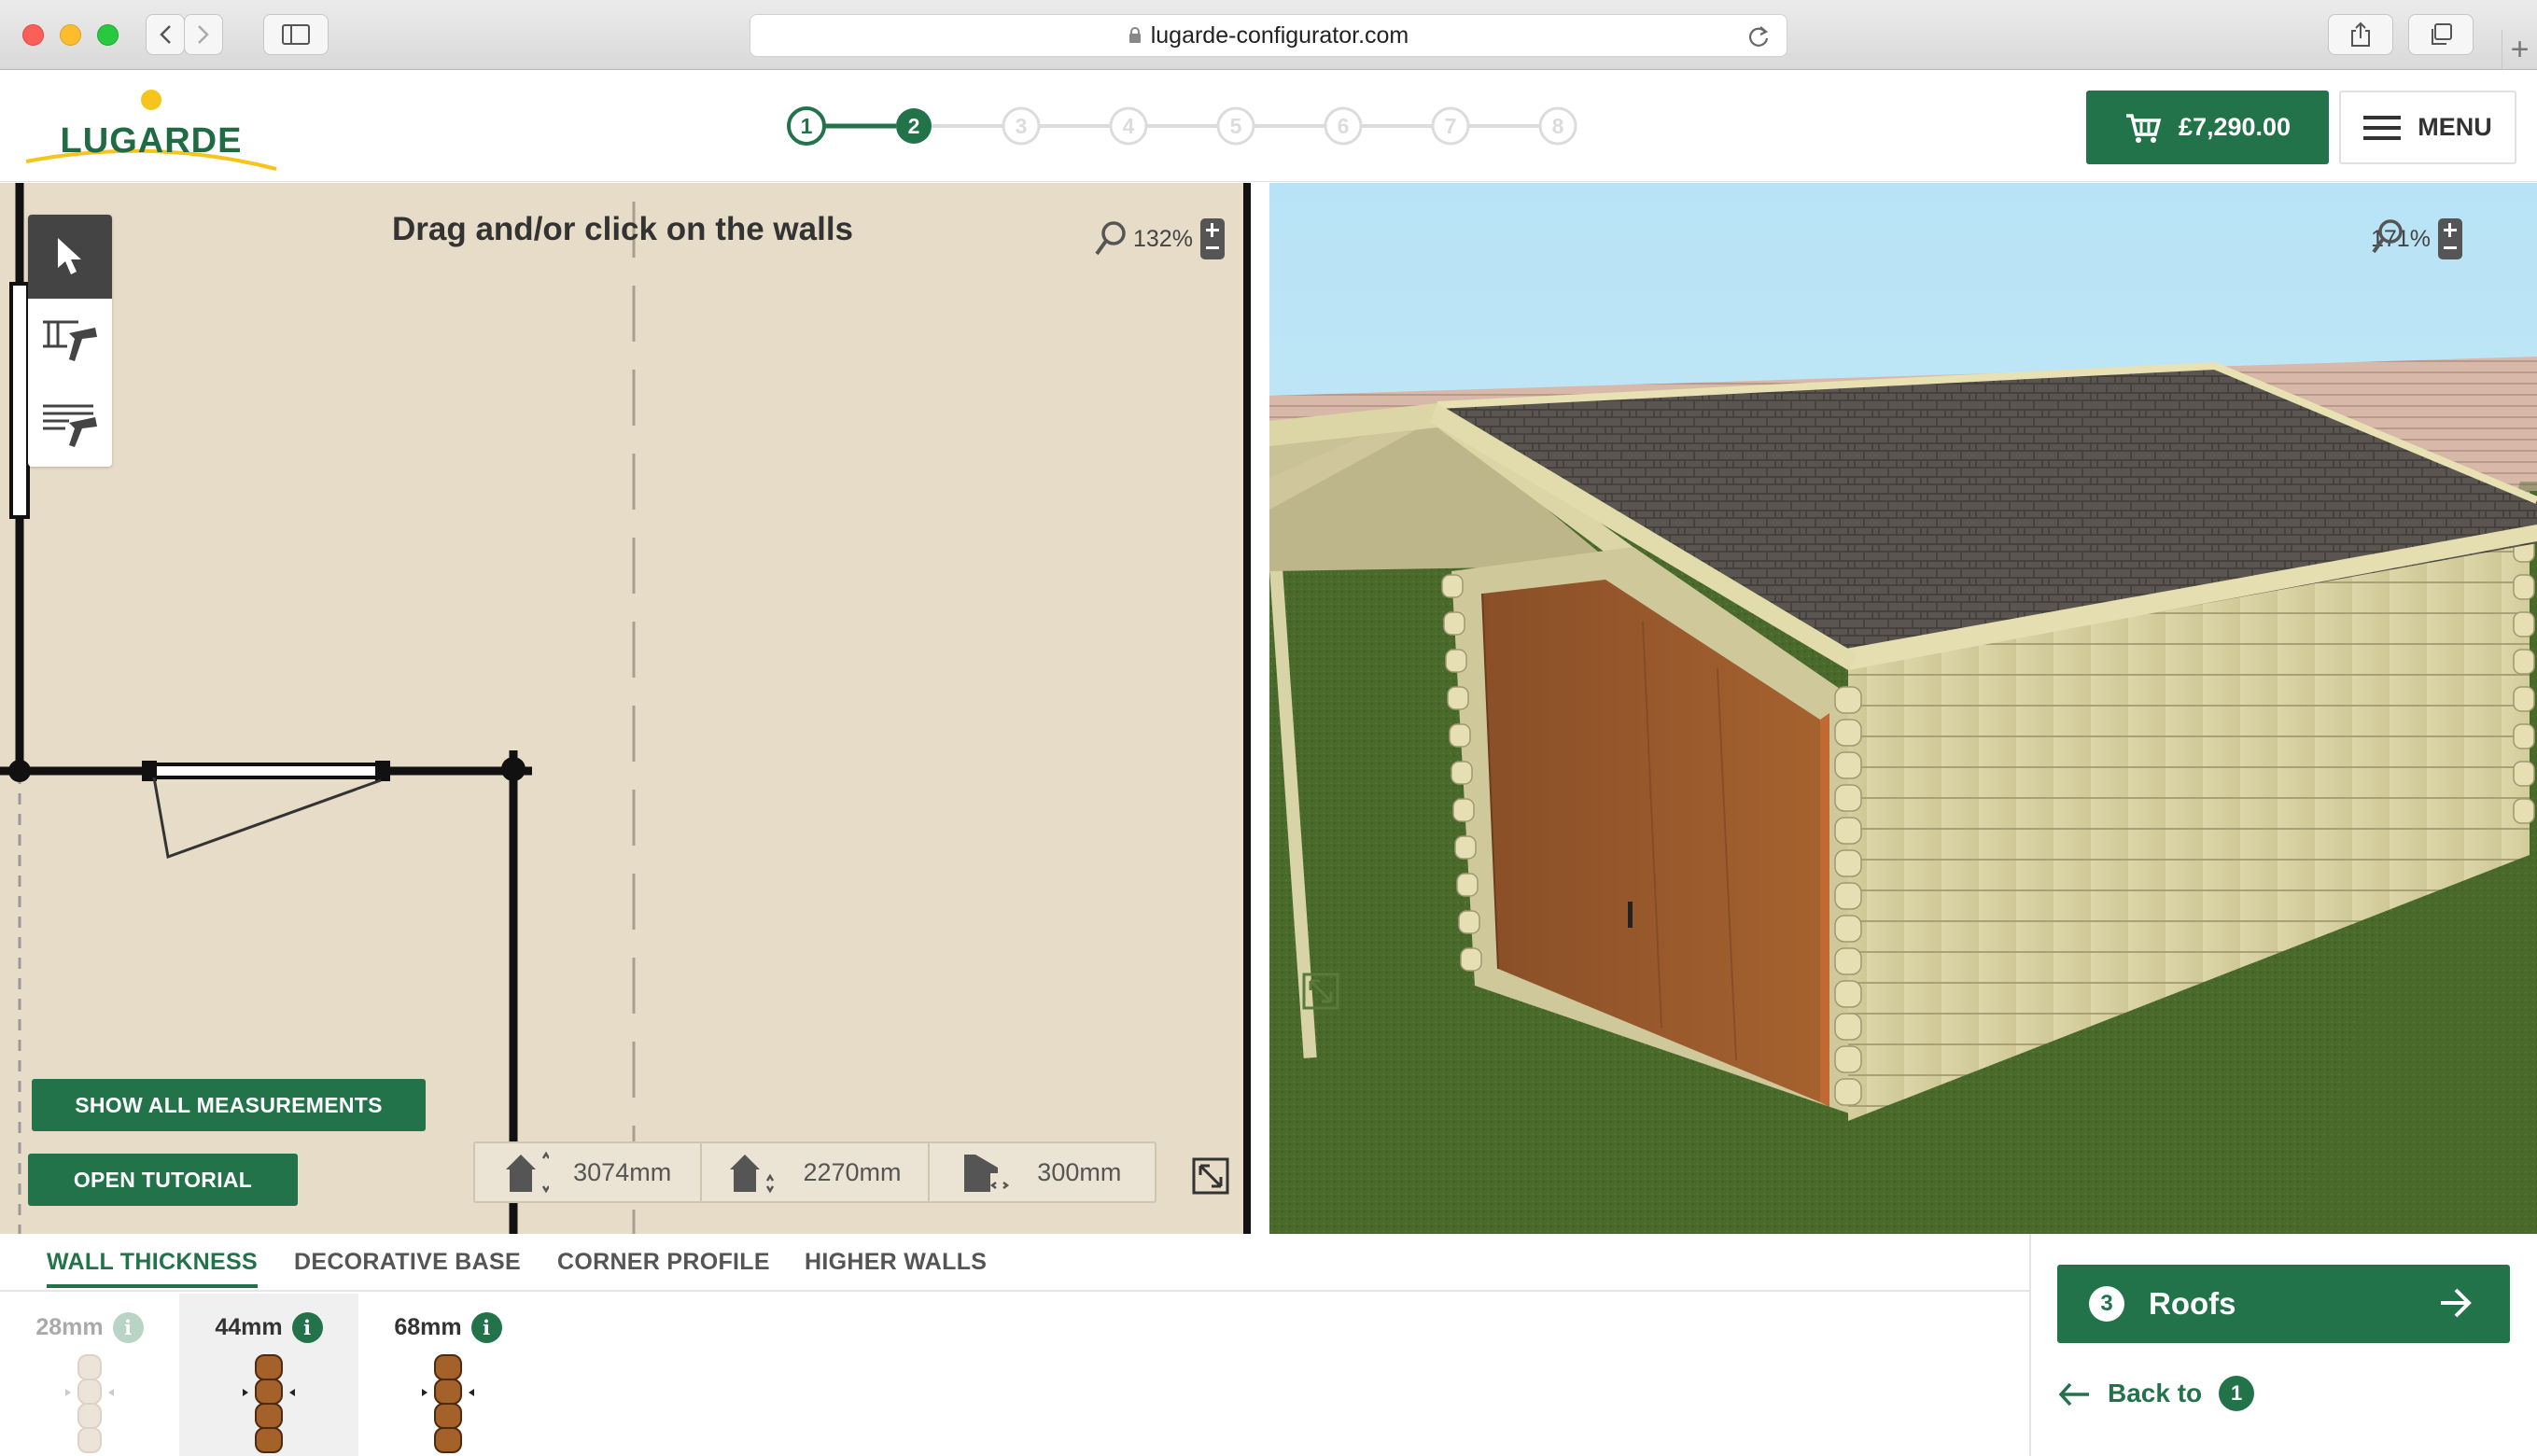 This screenshot has height=1456, width=2537. What do you see at coordinates (108, 35) in the screenshot?
I see `maximize-window-button` at bounding box center [108, 35].